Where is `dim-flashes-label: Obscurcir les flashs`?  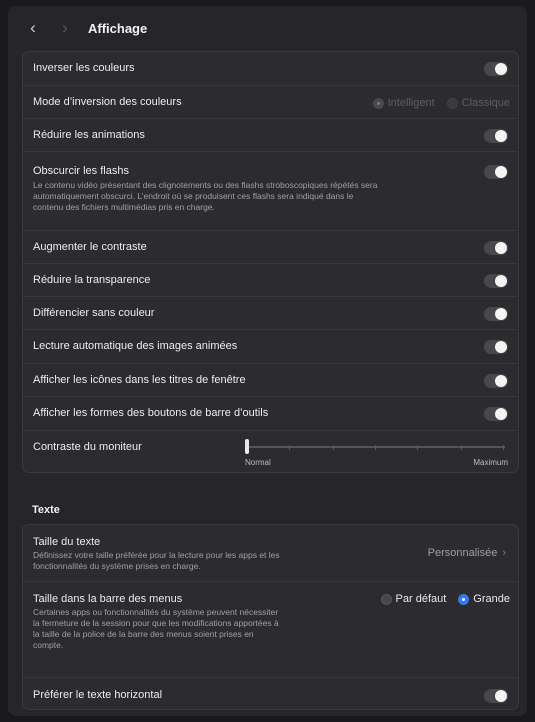 dim-flashes-label: Obscurcir les flashs is located at coordinates (81, 171).